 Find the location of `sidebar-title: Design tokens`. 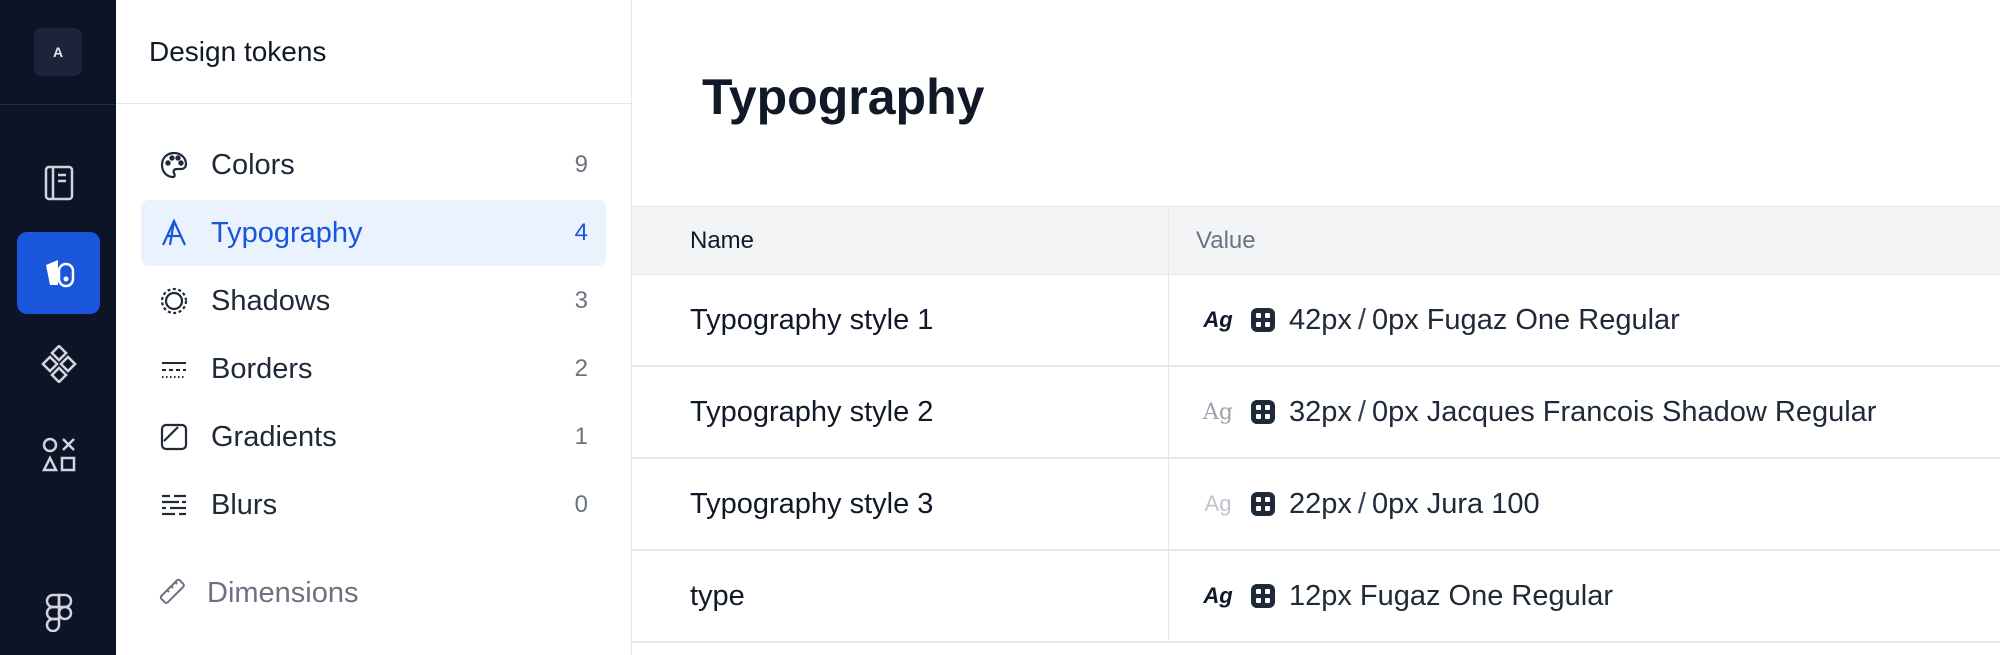

sidebar-title: Design tokens is located at coordinates (373, 52).